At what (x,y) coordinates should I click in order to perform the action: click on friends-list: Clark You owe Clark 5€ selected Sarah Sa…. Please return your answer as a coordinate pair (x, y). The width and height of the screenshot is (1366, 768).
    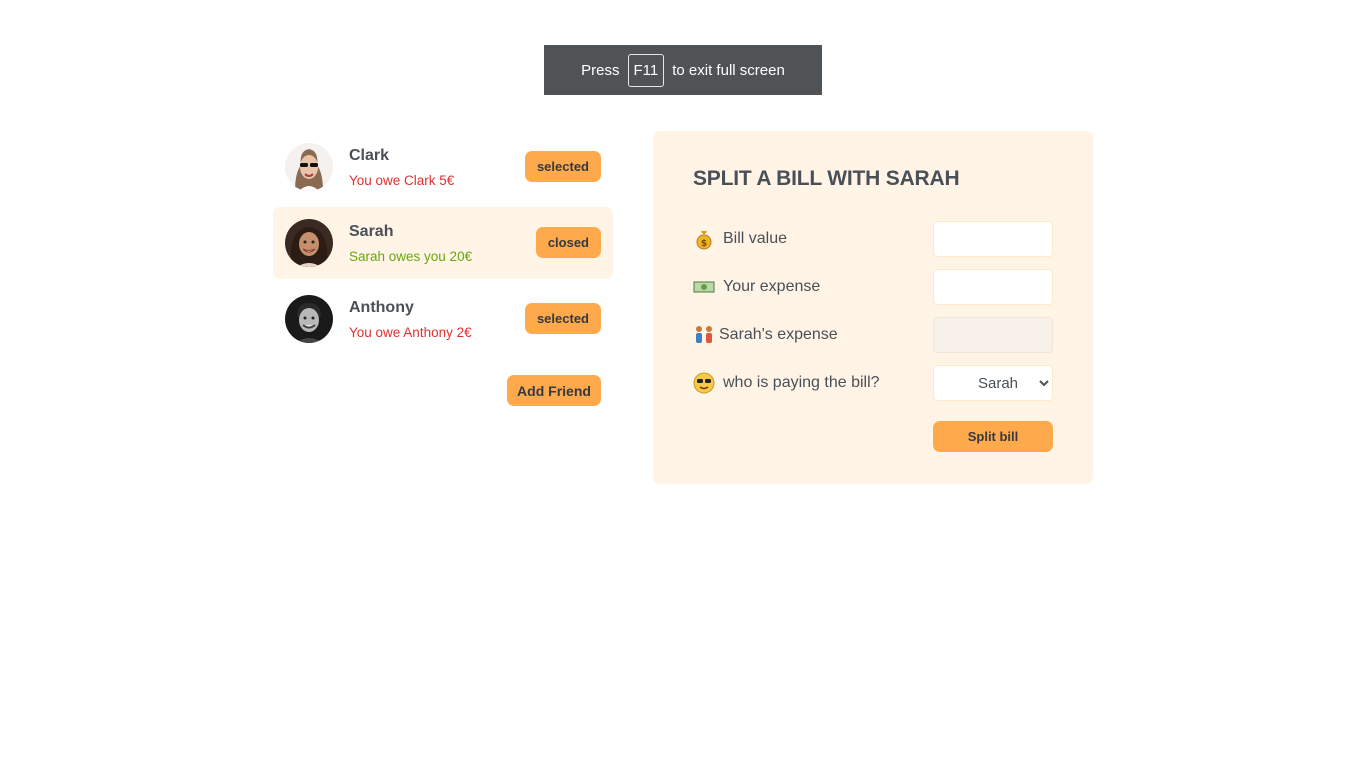
    Looking at the image, I should click on (443, 268).